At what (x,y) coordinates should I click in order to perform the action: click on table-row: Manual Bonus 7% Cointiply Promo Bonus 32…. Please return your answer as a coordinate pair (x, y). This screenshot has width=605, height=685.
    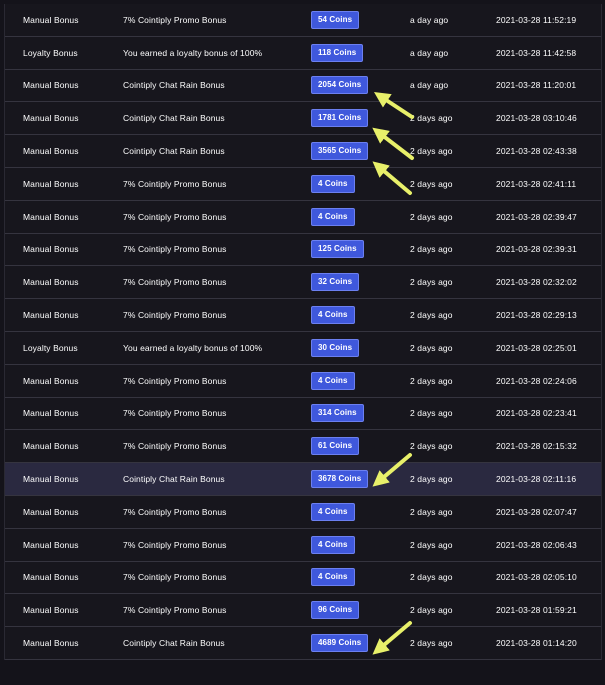
    Looking at the image, I should click on (303, 283).